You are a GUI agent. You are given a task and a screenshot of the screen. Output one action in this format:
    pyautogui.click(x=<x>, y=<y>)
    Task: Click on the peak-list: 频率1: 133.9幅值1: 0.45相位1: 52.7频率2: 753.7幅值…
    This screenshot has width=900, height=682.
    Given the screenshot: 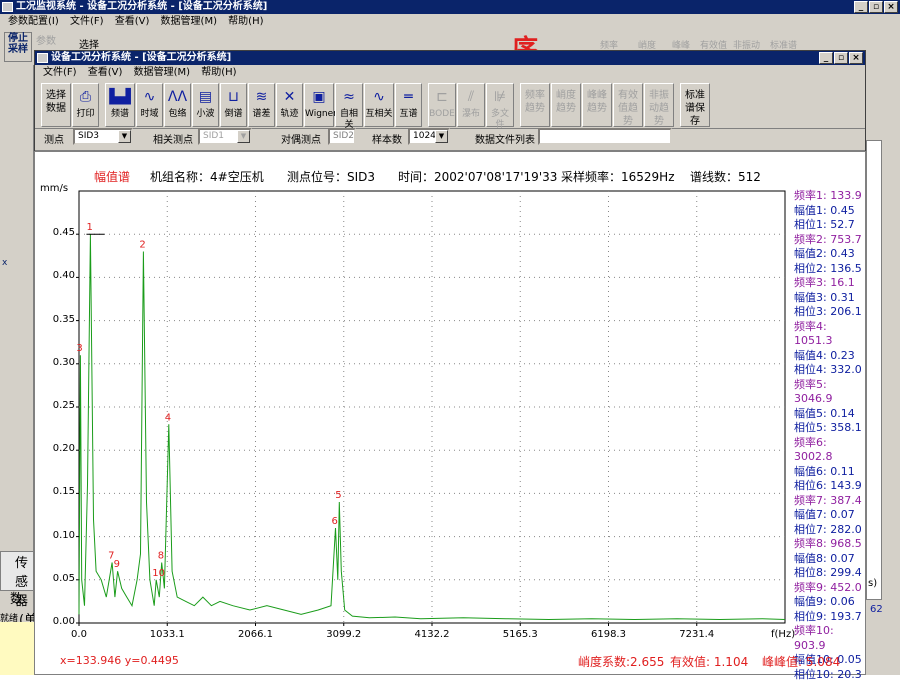 What is the action you would take?
    pyautogui.click(x=830, y=435)
    